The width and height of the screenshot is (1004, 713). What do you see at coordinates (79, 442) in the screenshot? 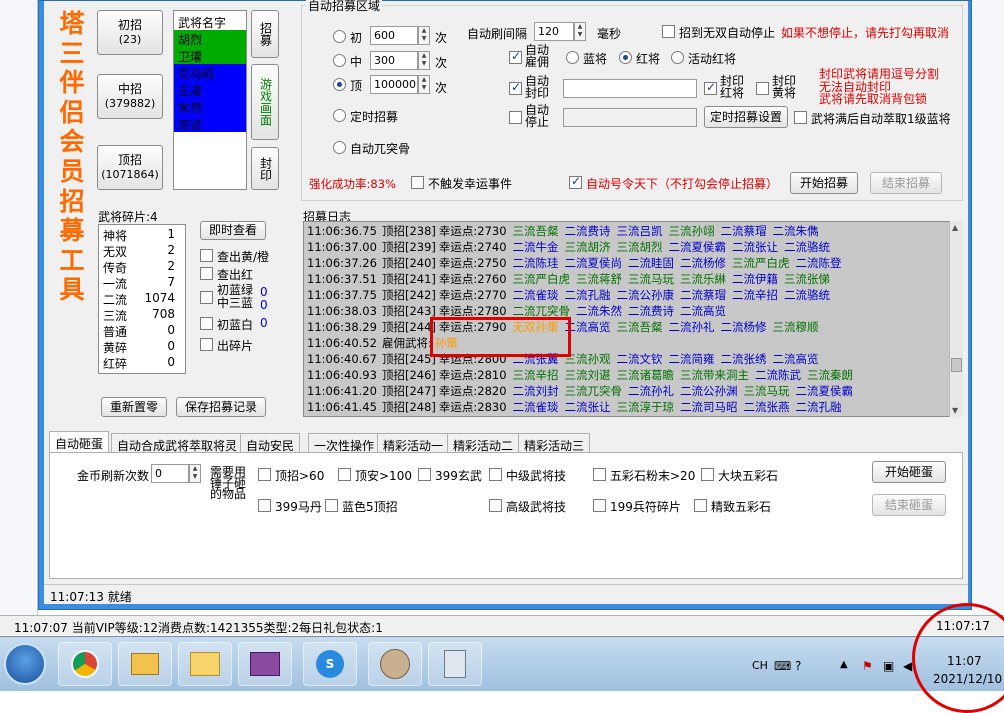
I see `tab-0: 自动砸蛋` at bounding box center [79, 442].